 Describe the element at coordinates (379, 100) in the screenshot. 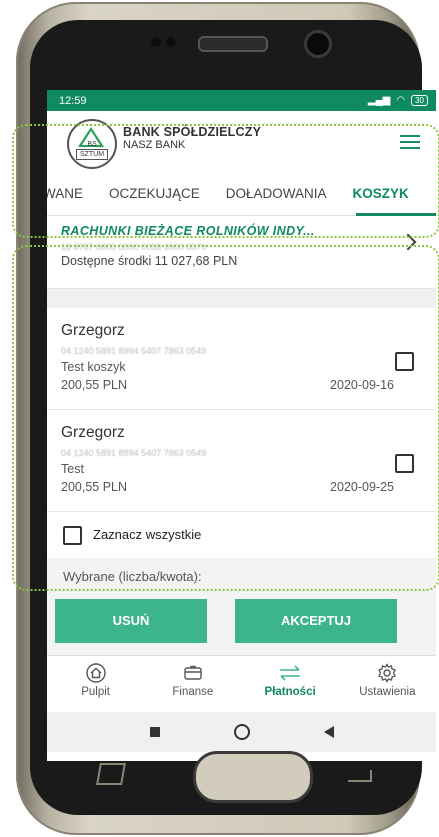

I see `signal-icon: ▂▄▆` at that location.